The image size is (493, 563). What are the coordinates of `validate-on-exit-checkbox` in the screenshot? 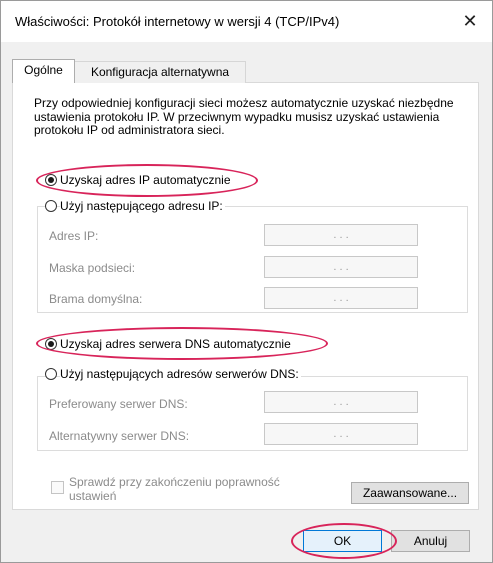 It's located at (57, 487).